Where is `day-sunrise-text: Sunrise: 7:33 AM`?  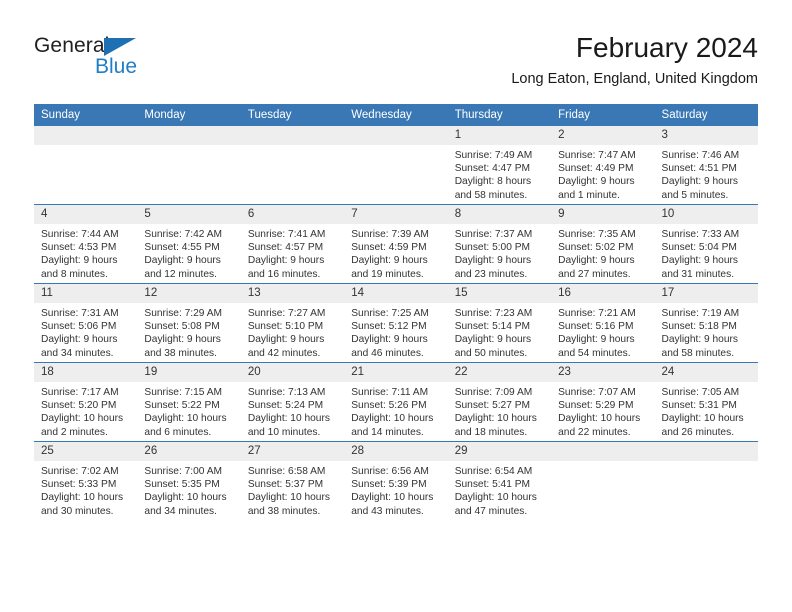 day-sunrise-text: Sunrise: 7:33 AM is located at coordinates (700, 234).